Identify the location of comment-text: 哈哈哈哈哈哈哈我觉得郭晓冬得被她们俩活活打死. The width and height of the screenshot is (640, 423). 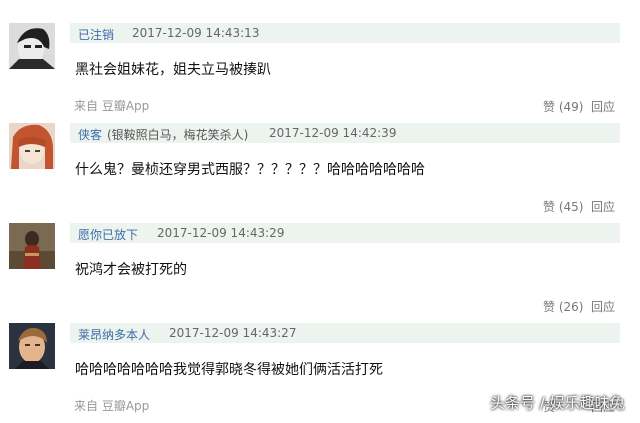
(229, 370).